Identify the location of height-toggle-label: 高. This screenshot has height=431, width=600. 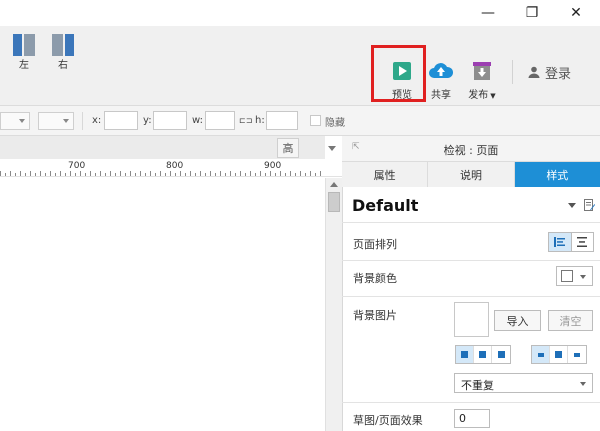
(288, 148).